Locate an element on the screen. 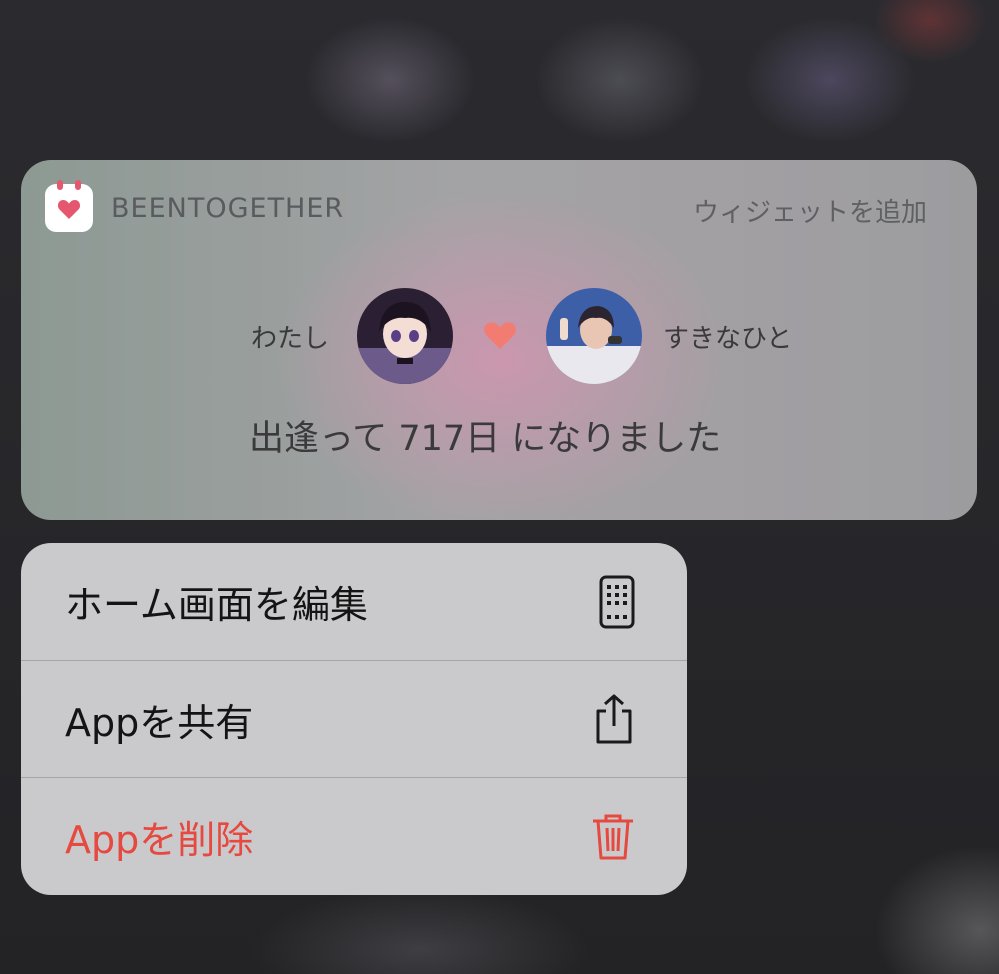 The width and height of the screenshot is (999, 974). phone-grid-icon is located at coordinates (617, 601).